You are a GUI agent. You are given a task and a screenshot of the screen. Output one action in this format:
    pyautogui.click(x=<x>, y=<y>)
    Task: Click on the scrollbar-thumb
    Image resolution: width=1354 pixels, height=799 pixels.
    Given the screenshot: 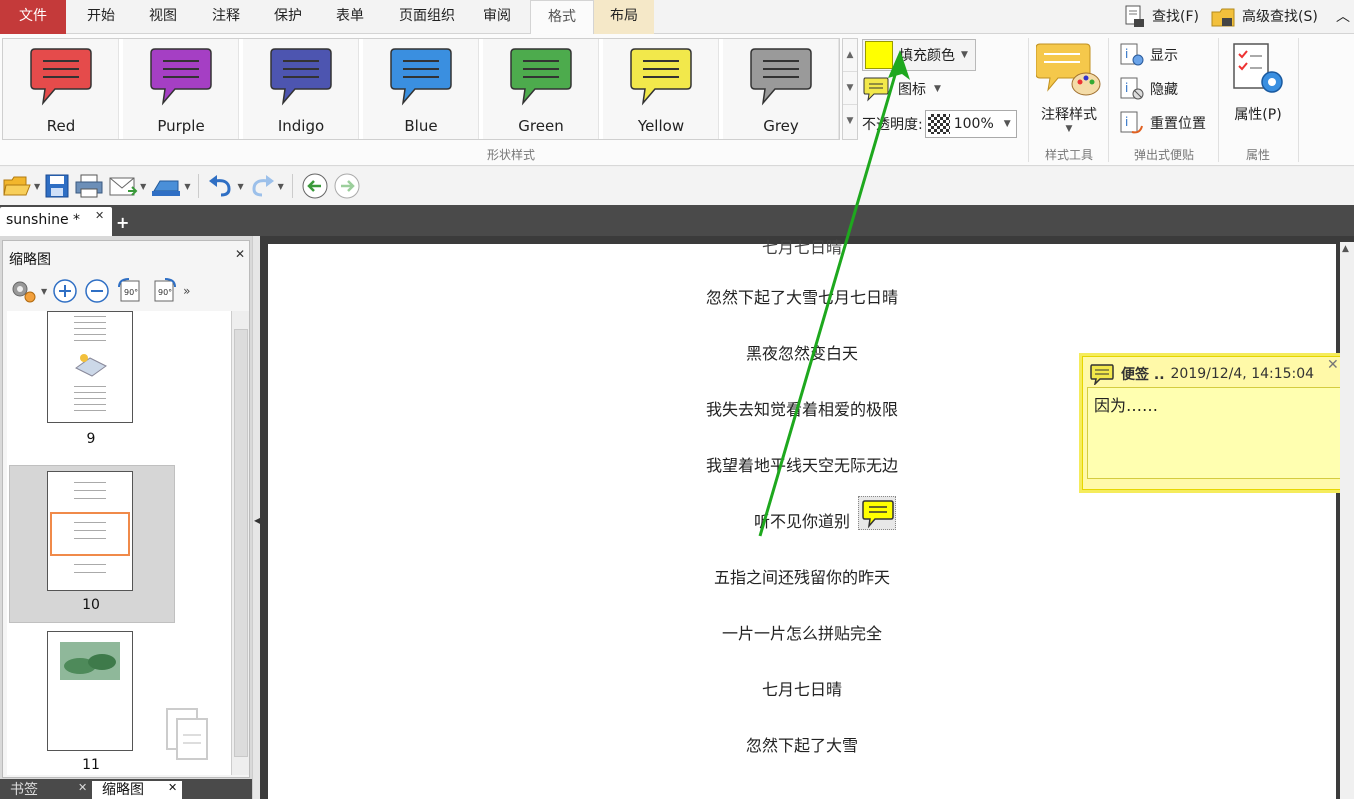 What is the action you would take?
    pyautogui.click(x=241, y=543)
    